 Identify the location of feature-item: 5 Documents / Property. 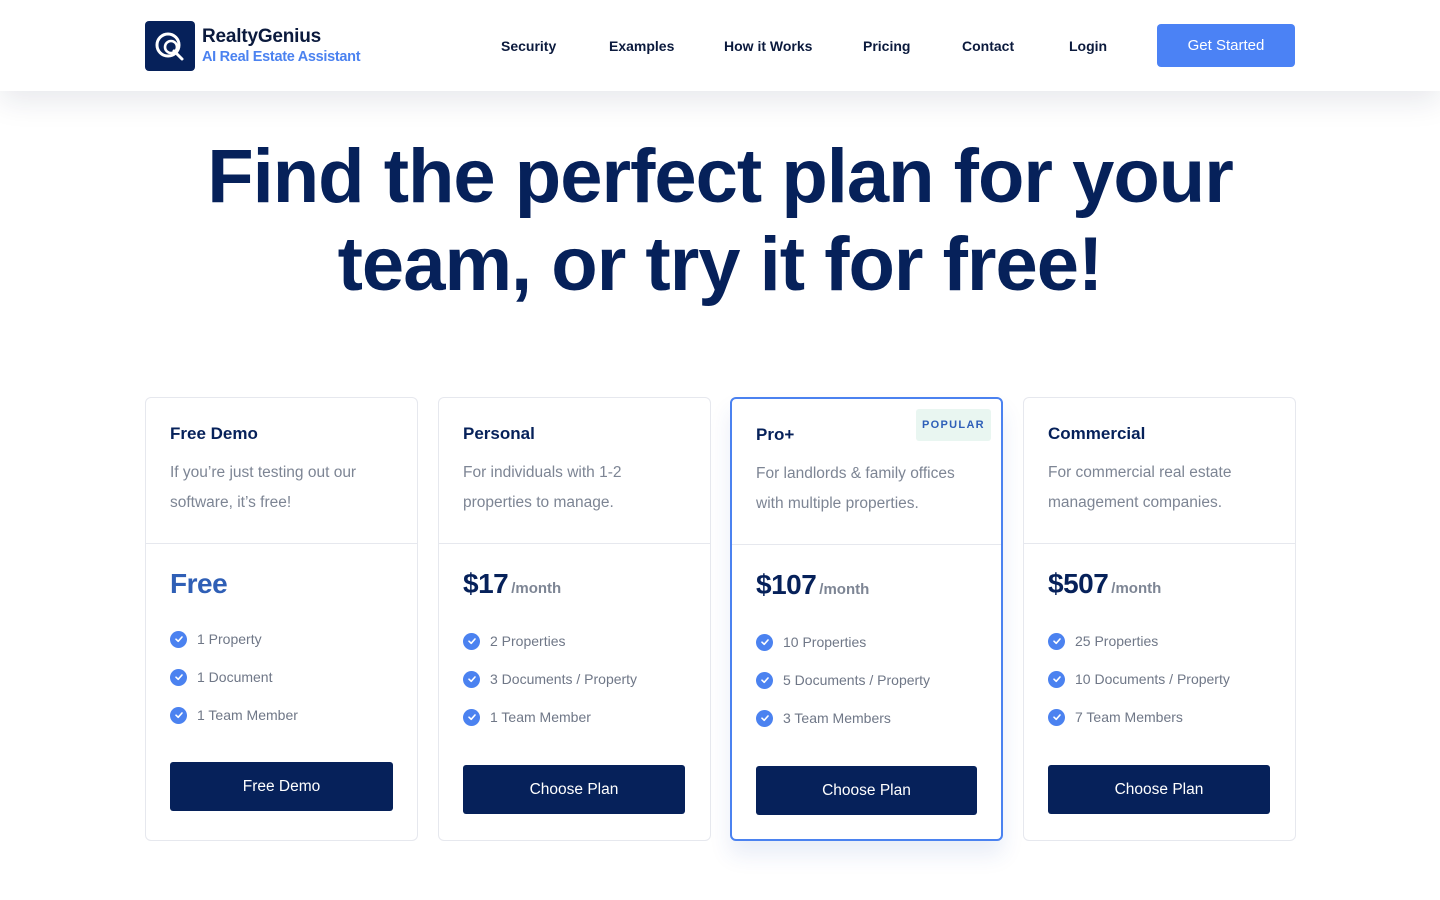
(843, 680).